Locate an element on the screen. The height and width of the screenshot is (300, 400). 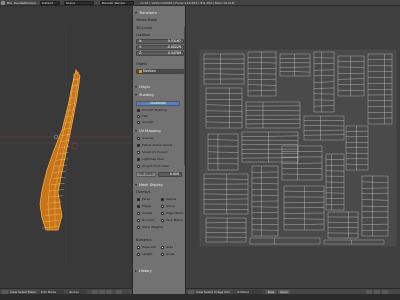
blender-logo-icon is located at coordinates (3, 3).